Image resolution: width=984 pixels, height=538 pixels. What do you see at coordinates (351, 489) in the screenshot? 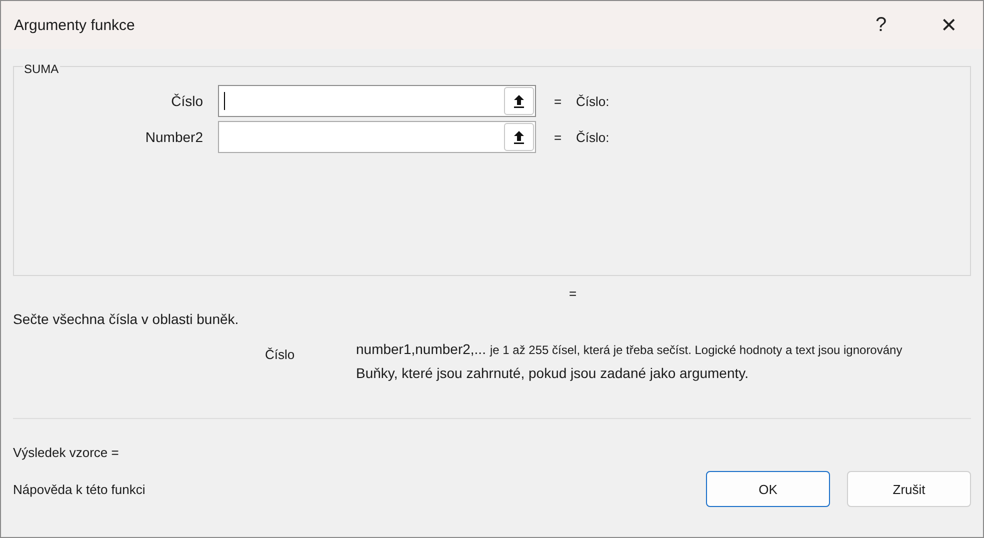
I see `help-link: Nápověda k této funkci` at bounding box center [351, 489].